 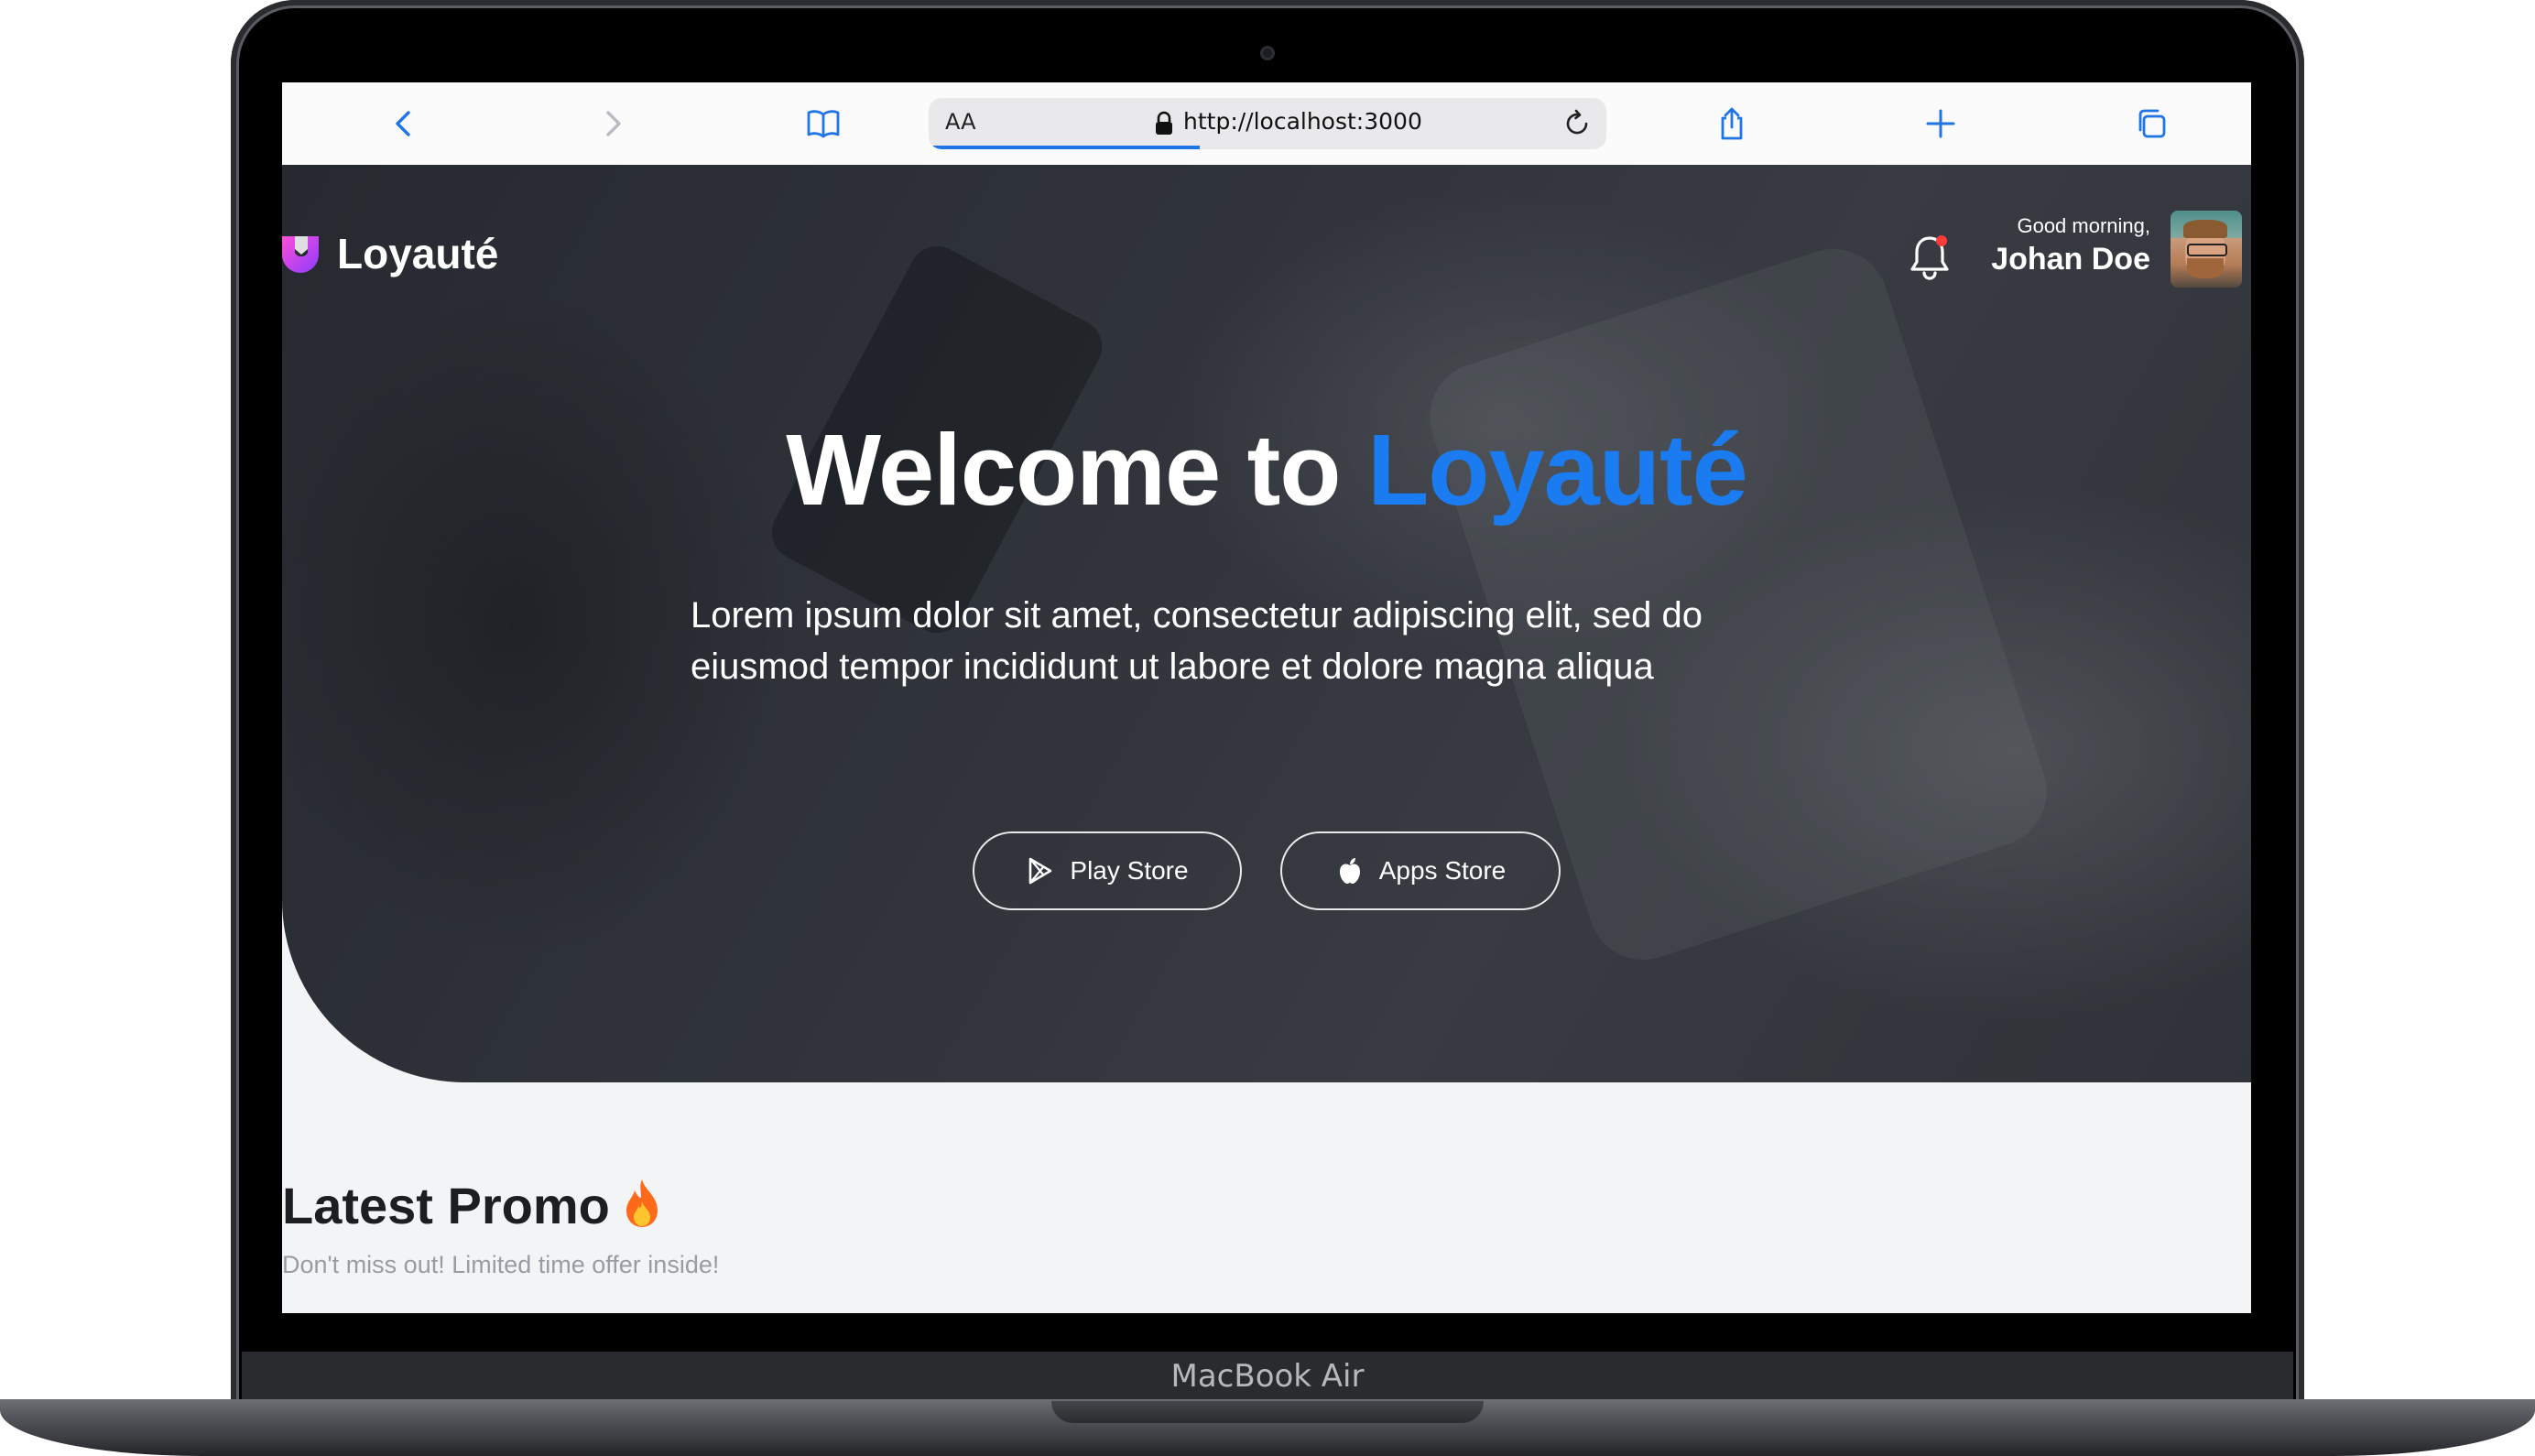 What do you see at coordinates (2083, 225) in the screenshot?
I see `greeting-text: Good morning,` at bounding box center [2083, 225].